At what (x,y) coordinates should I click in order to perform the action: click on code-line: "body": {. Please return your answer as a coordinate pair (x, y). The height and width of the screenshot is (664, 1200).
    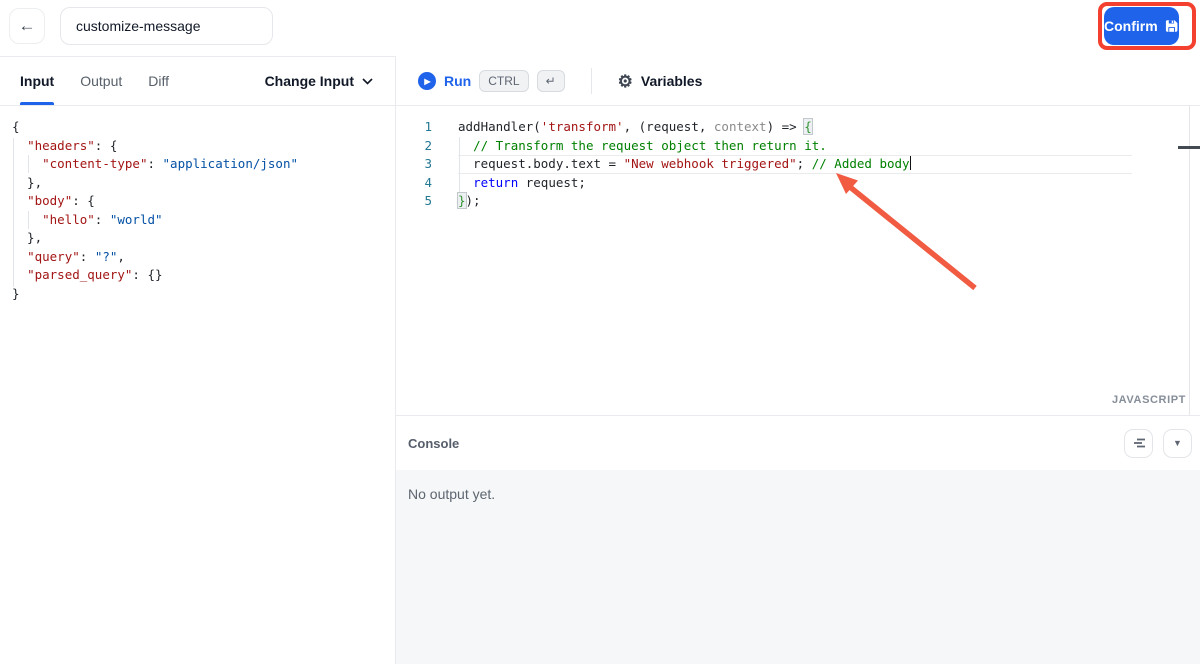
    Looking at the image, I should click on (61, 200).